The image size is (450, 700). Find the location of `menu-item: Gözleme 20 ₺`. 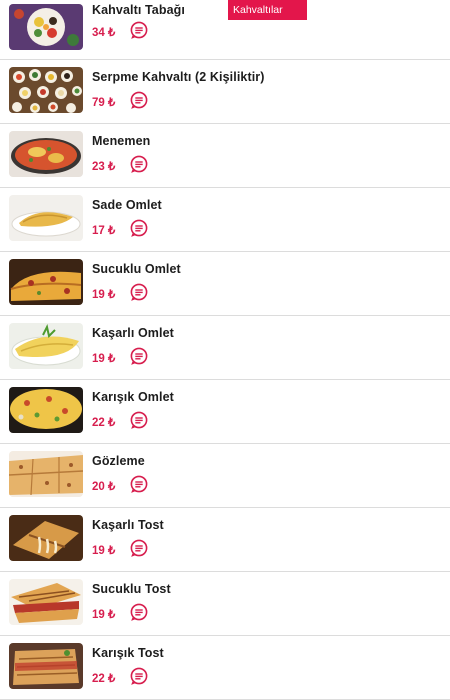

menu-item: Gözleme 20 ₺ is located at coordinates (225, 476).